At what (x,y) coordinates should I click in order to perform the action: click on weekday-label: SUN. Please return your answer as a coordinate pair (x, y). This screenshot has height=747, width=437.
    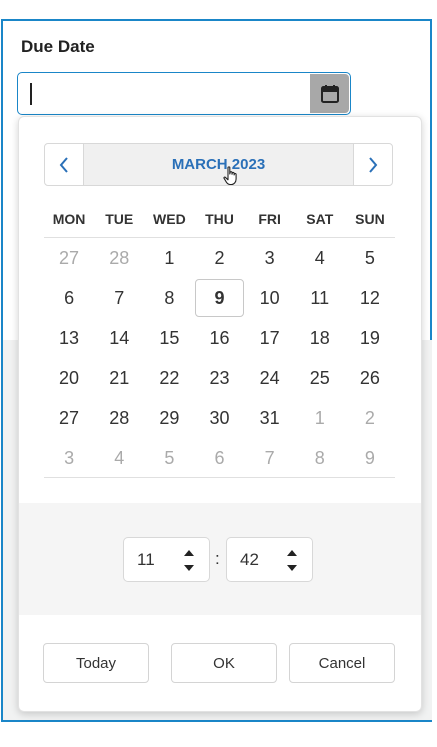
    Looking at the image, I should click on (370, 219).